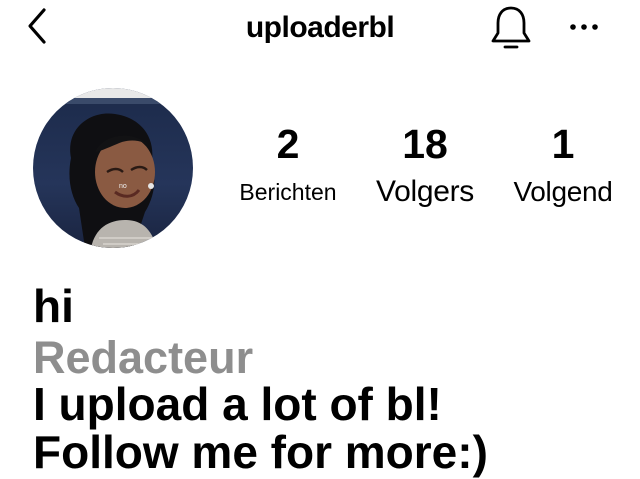 The height and width of the screenshot is (479, 640). I want to click on following-count: 1 Volgend, so click(563, 166).